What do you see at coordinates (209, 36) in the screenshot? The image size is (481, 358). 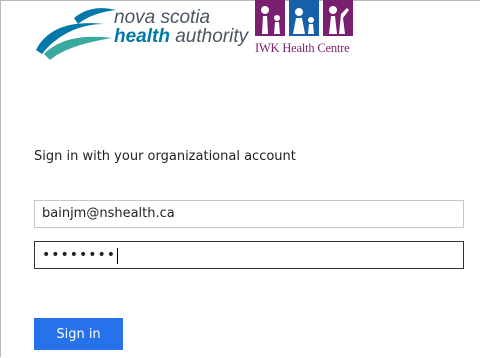 I see `nsha-logo-authority: authority` at bounding box center [209, 36].